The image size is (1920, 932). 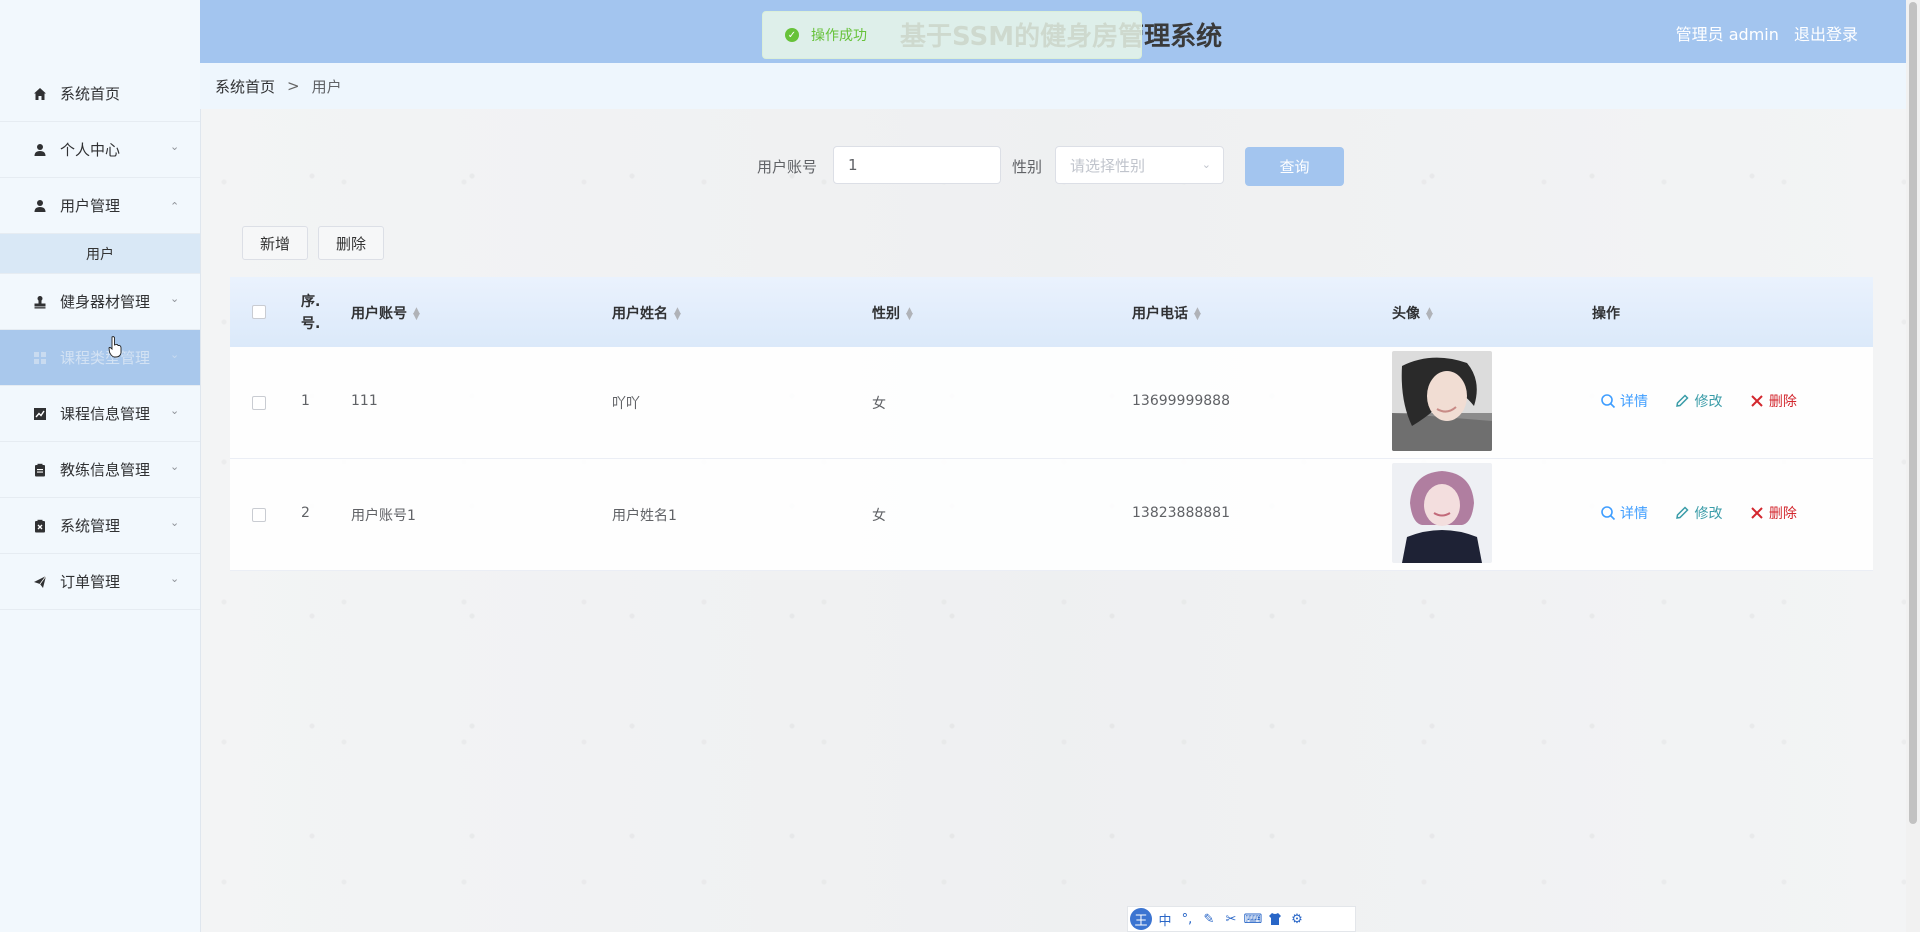 What do you see at coordinates (626, 404) in the screenshot?
I see `cell-name: 吖吖` at bounding box center [626, 404].